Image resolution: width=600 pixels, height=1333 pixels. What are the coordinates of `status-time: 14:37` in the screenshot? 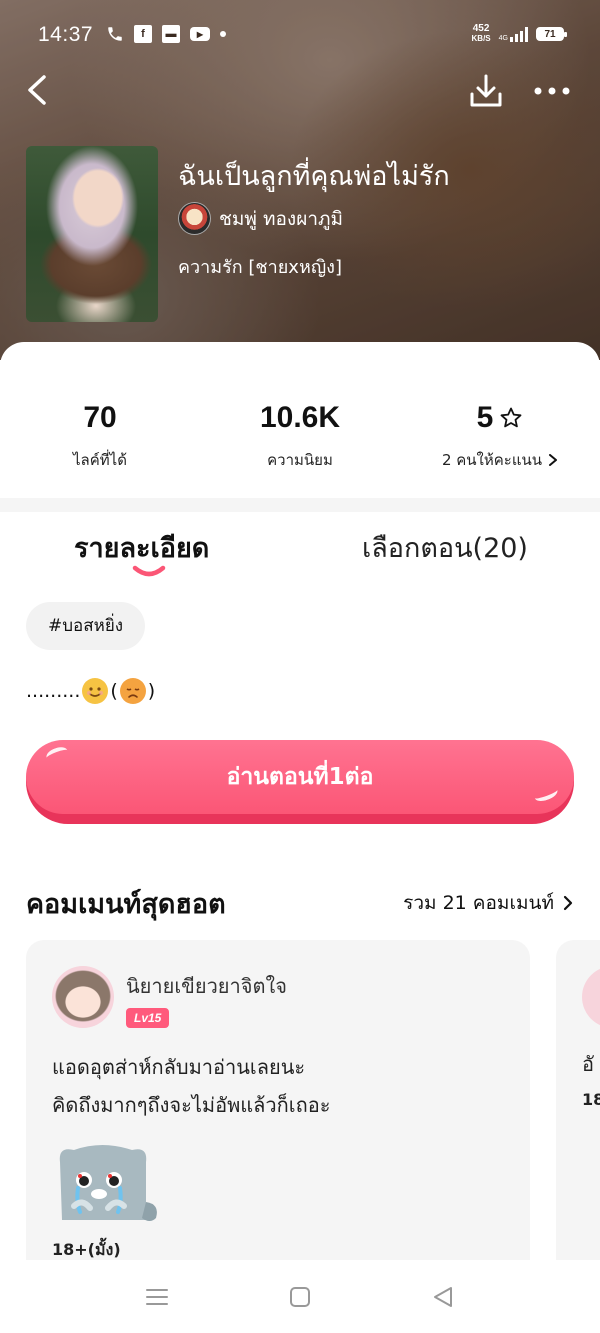 It's located at (66, 34).